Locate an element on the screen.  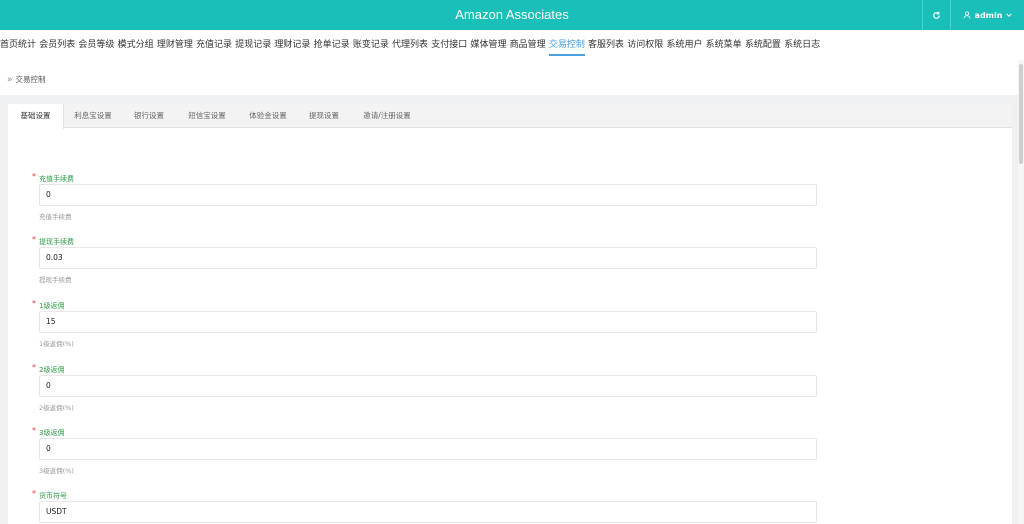
field-hint: 2级返佣(%) is located at coordinates (56, 408).